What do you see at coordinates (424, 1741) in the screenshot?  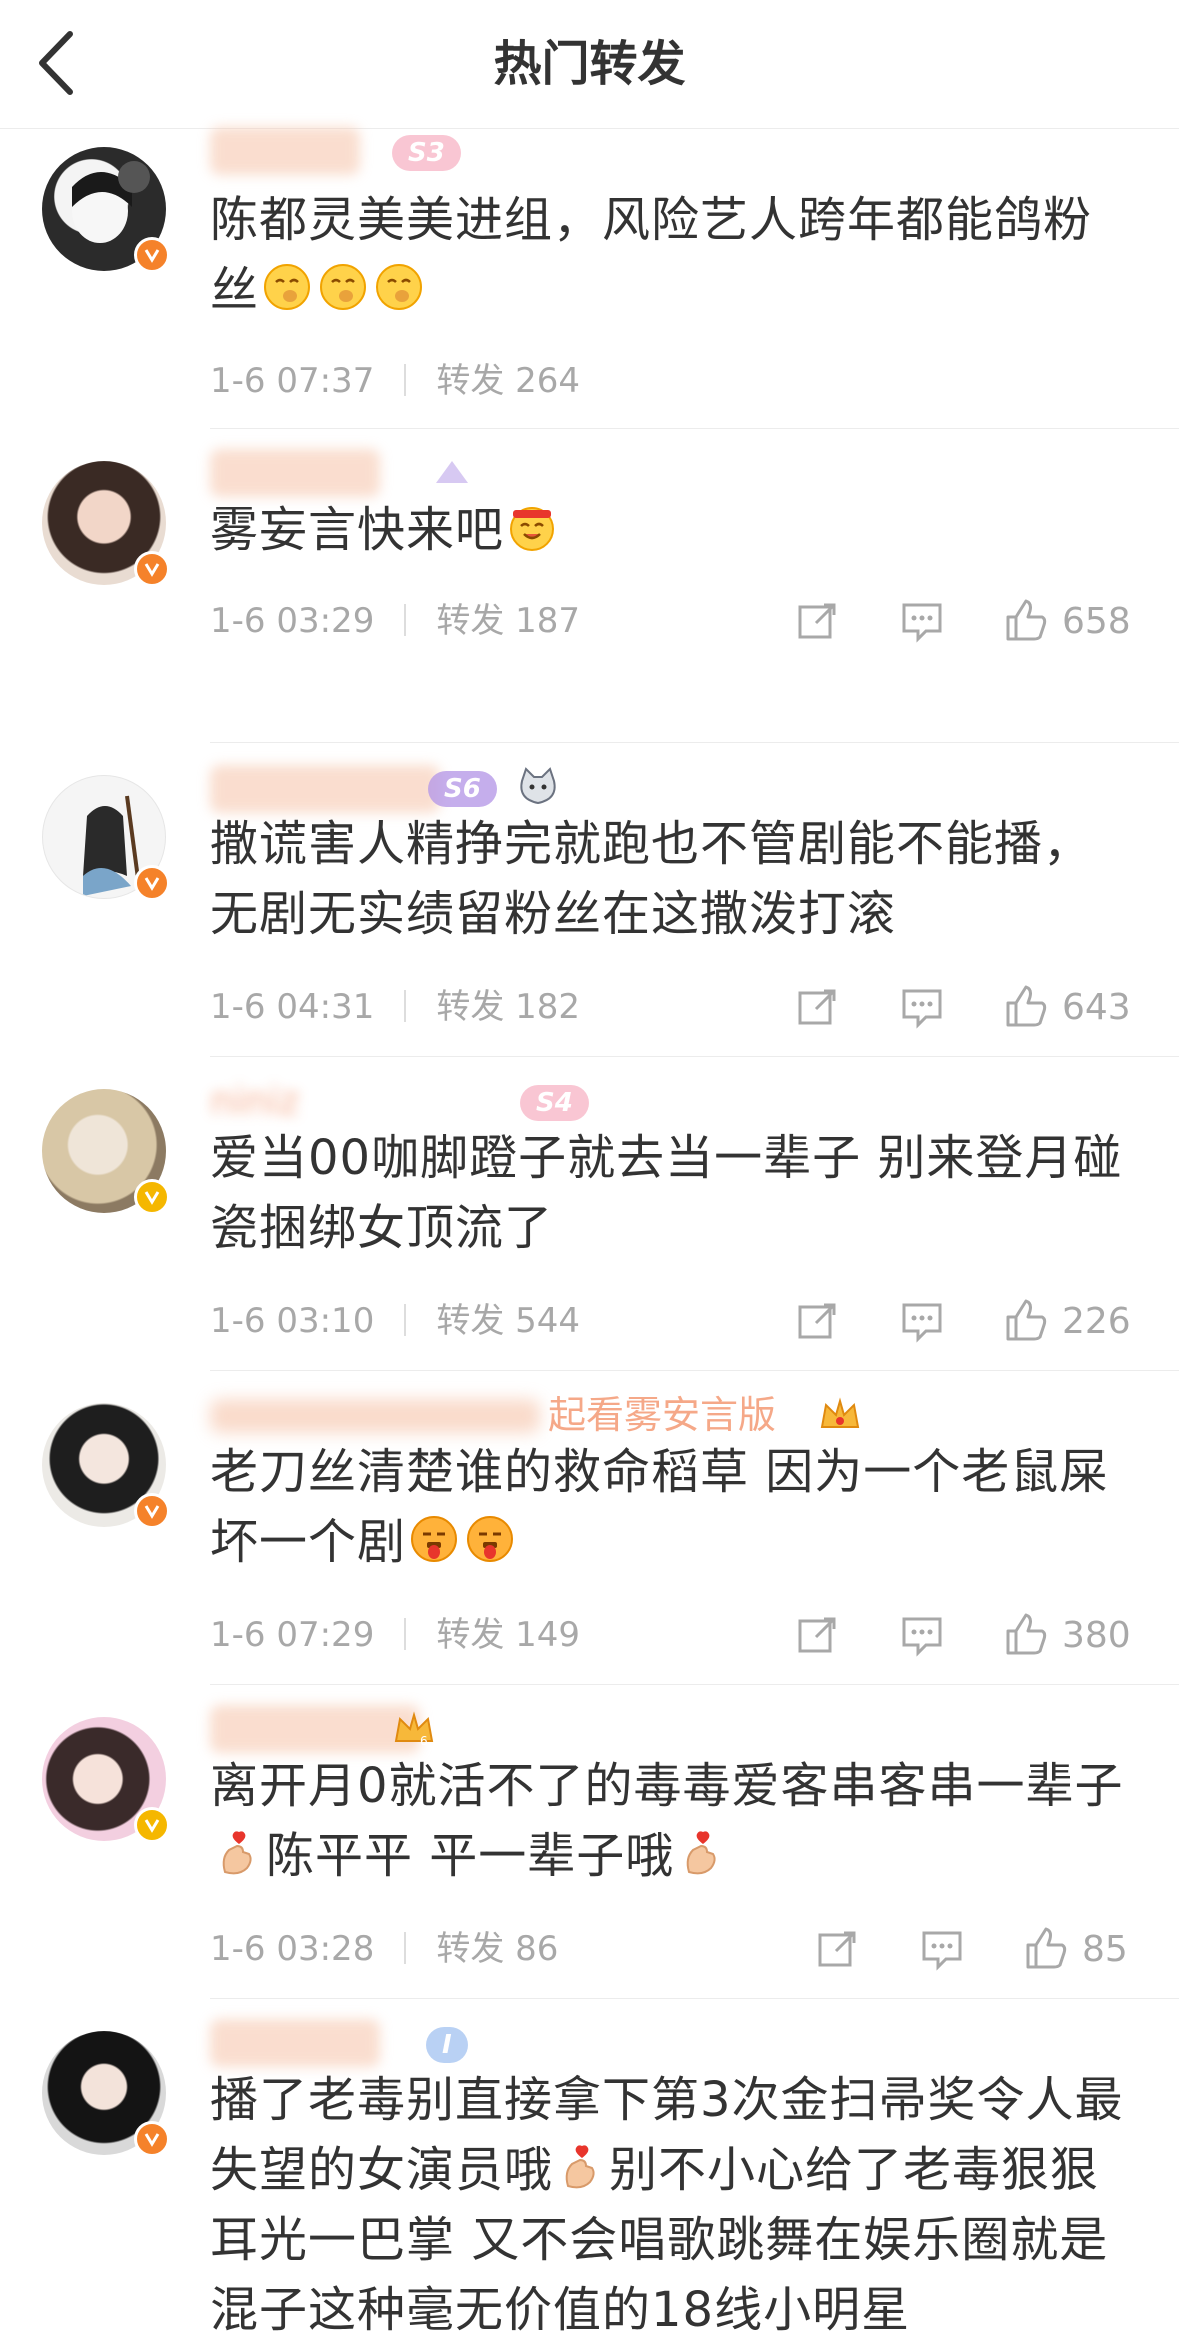 I see `svg-text: 6` at bounding box center [424, 1741].